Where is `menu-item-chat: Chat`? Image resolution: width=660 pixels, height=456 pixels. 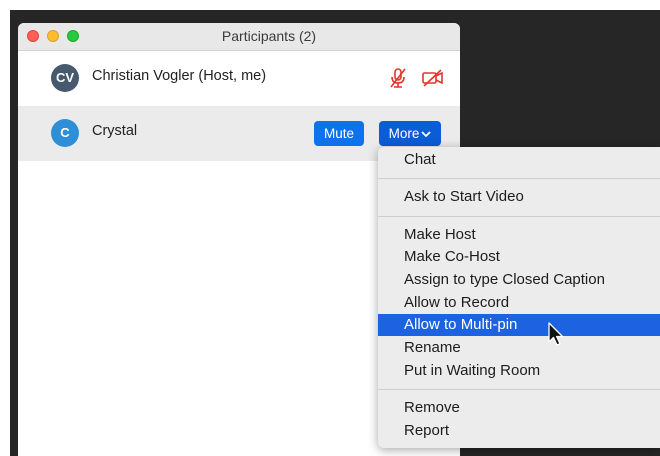
menu-item-chat: Chat is located at coordinates (519, 160).